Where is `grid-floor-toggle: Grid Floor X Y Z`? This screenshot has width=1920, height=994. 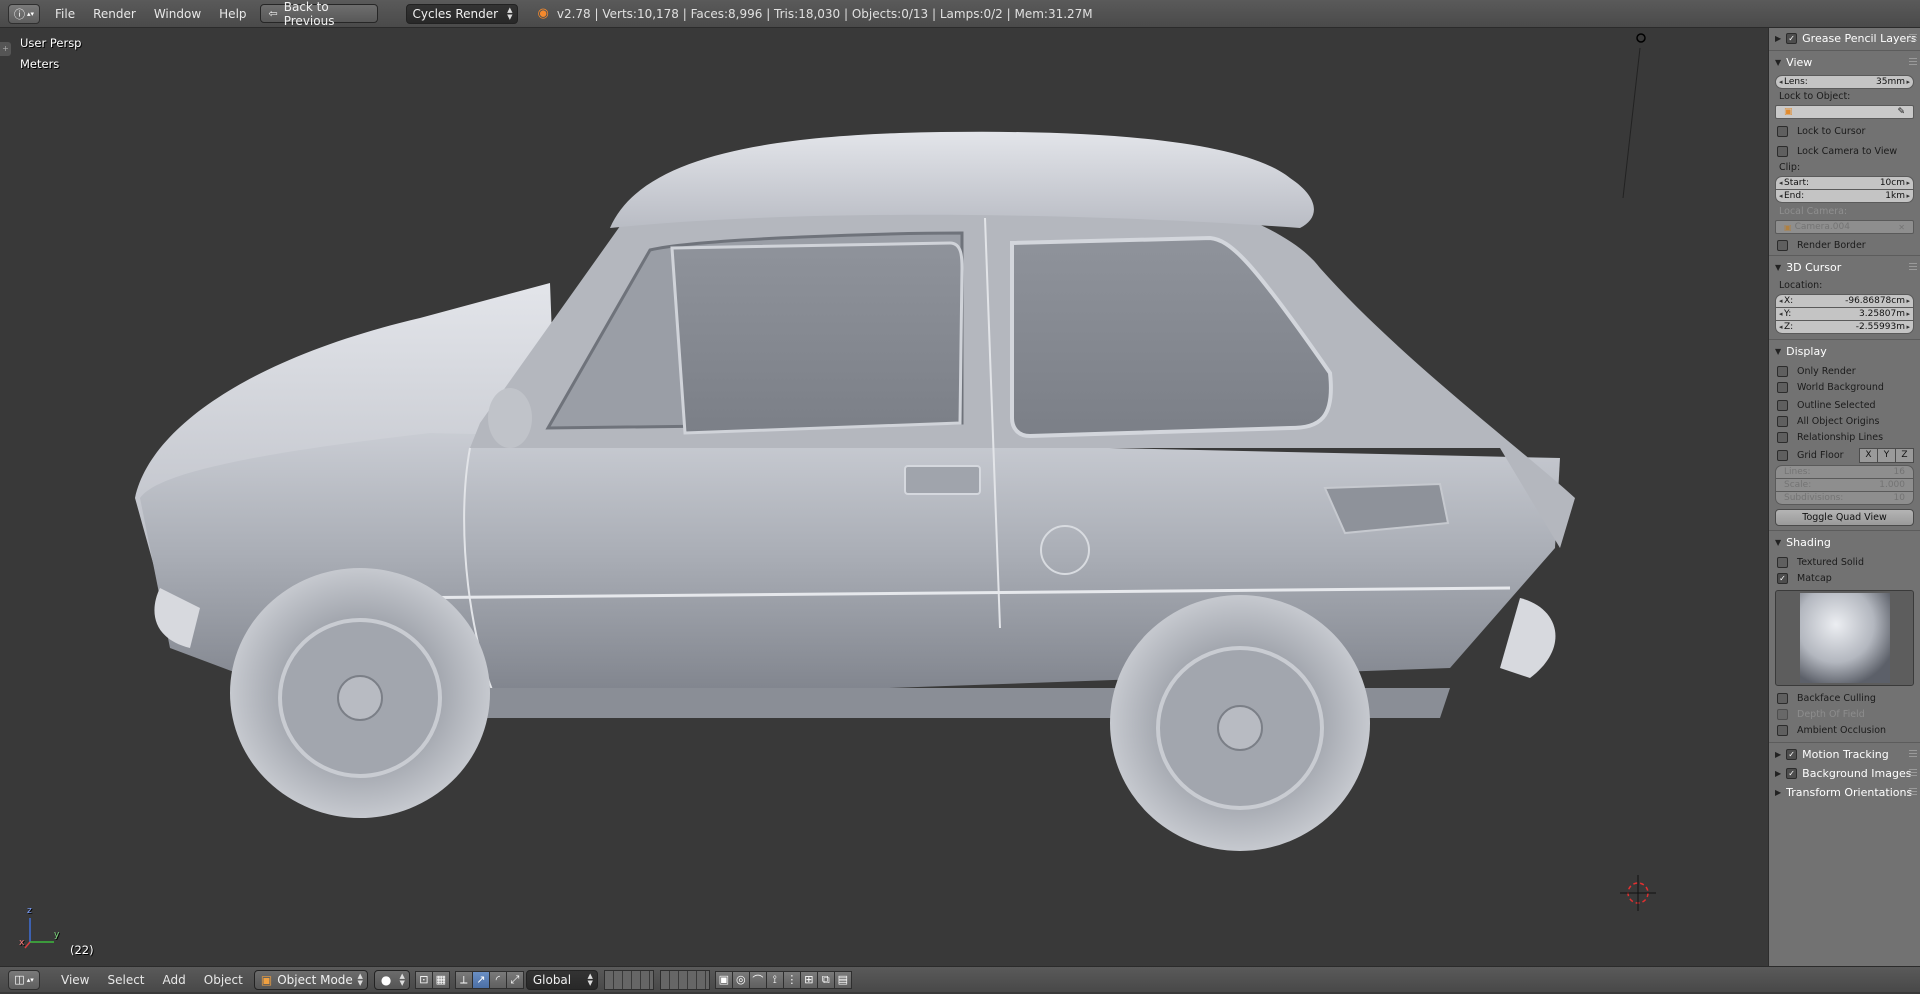 grid-floor-toggle: Grid Floor X Y Z is located at coordinates (1844, 455).